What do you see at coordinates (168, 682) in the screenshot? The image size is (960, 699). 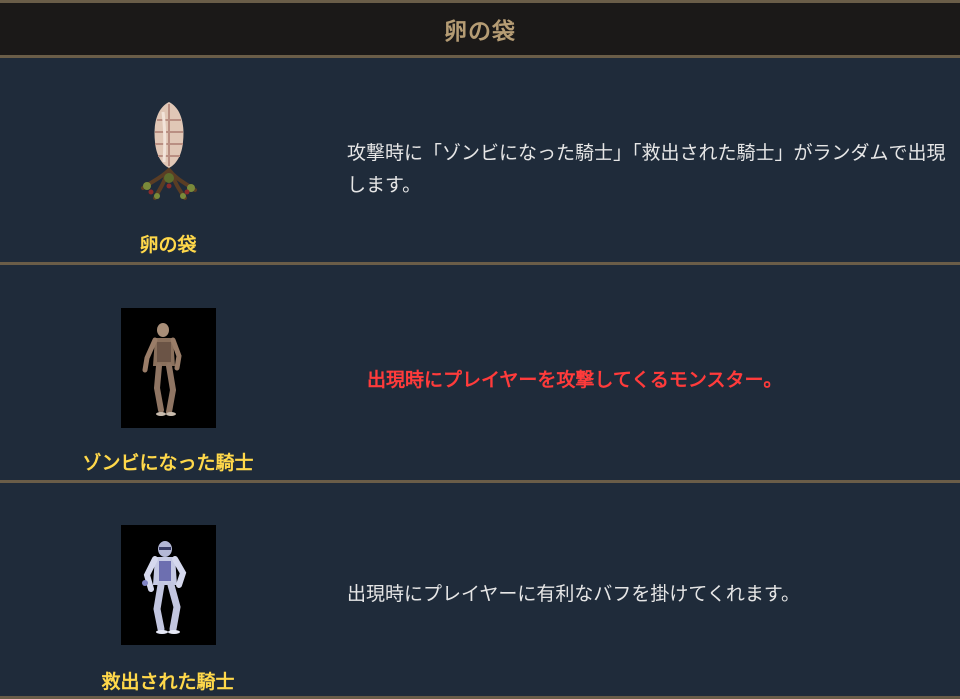 I see `monster-name-rescued-knight: 救出された騎士` at bounding box center [168, 682].